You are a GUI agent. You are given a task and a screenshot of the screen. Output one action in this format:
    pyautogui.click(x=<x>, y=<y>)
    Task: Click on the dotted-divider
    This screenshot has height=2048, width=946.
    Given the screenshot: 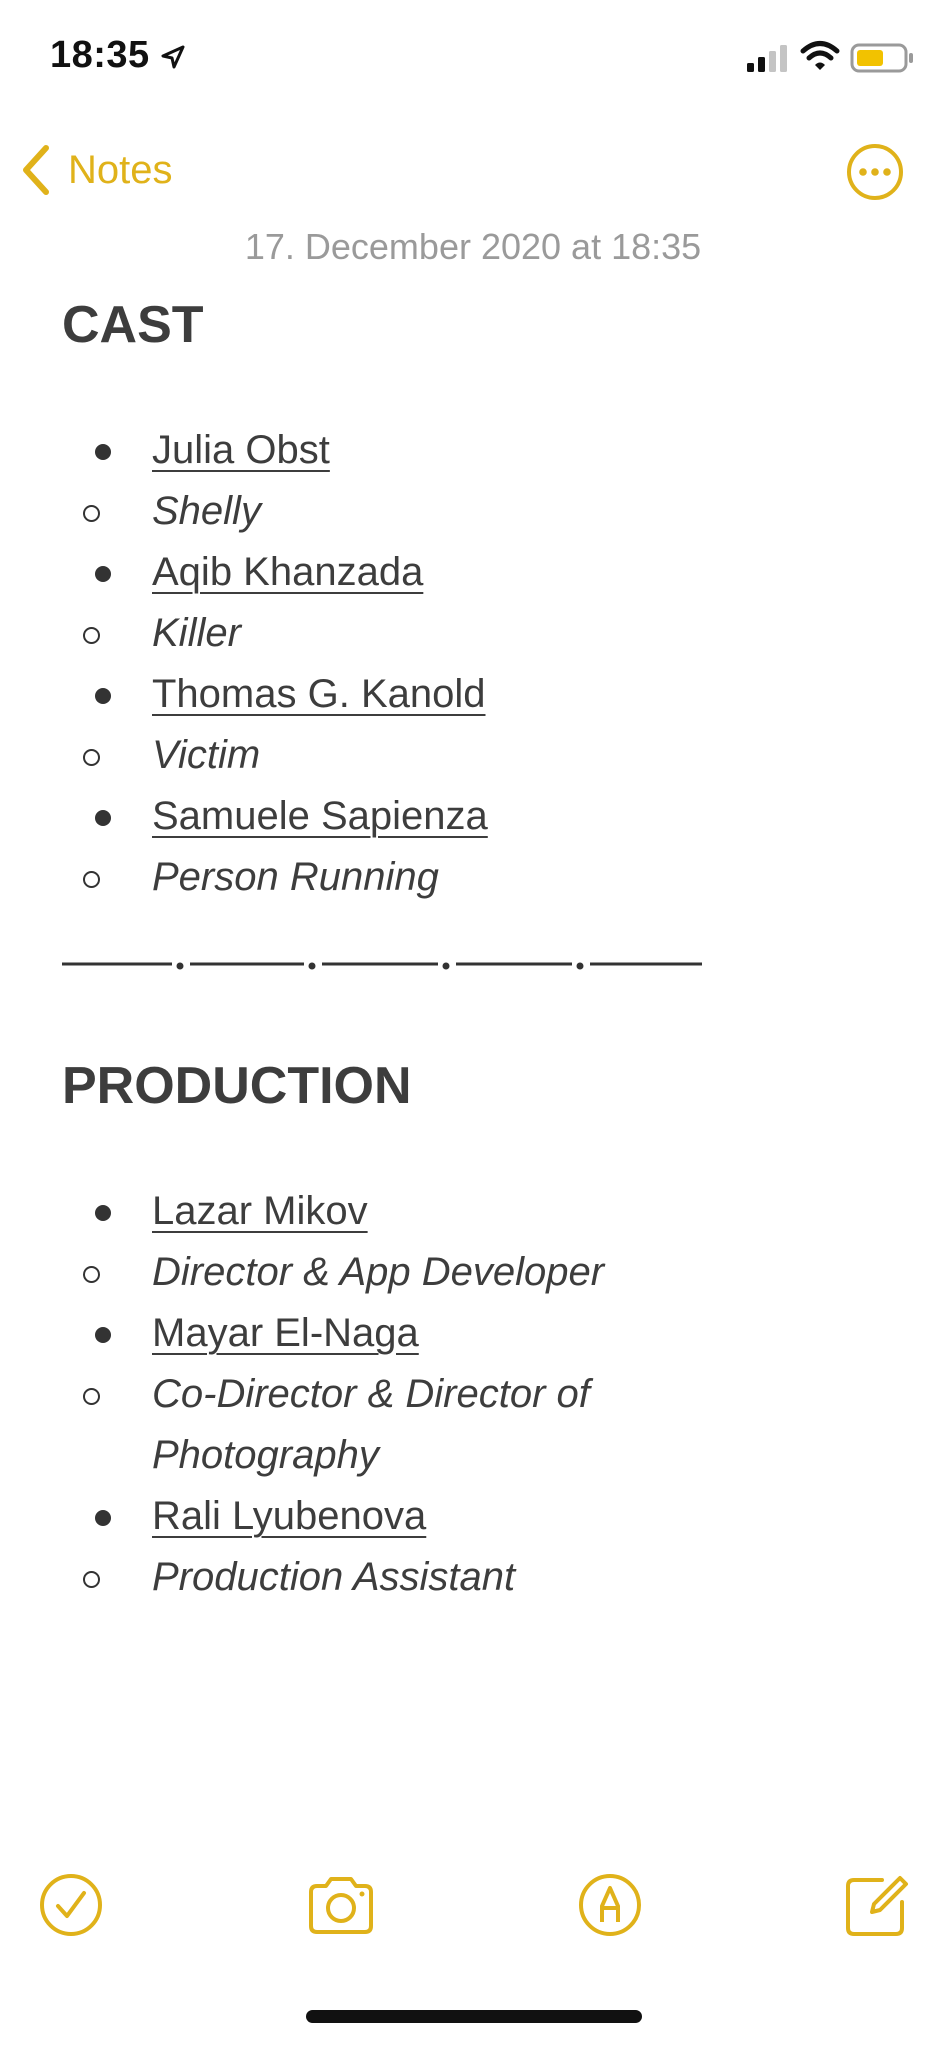 What is the action you would take?
    pyautogui.click(x=382, y=966)
    